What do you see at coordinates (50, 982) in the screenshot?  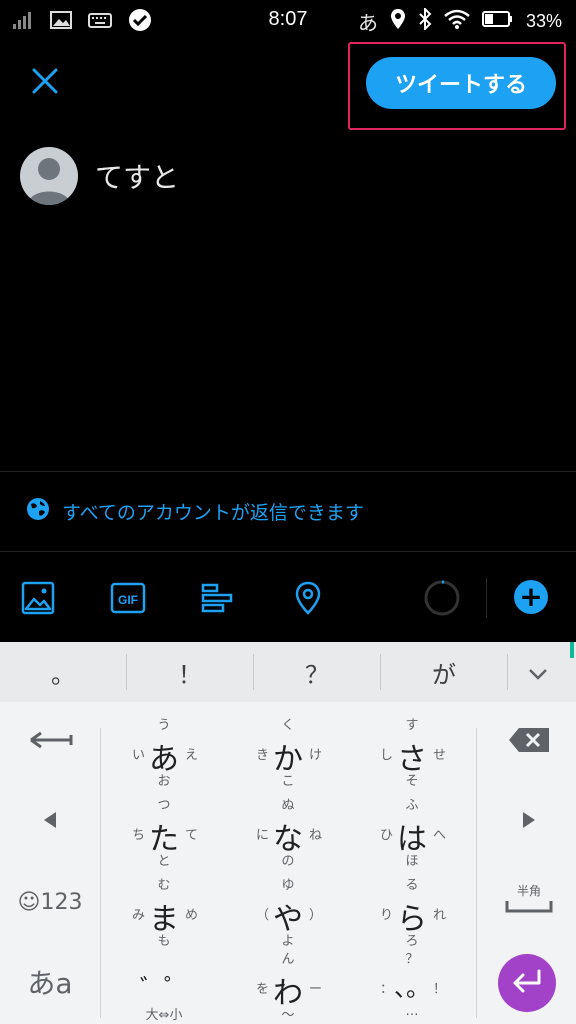 I see `input-mode-key: あa` at bounding box center [50, 982].